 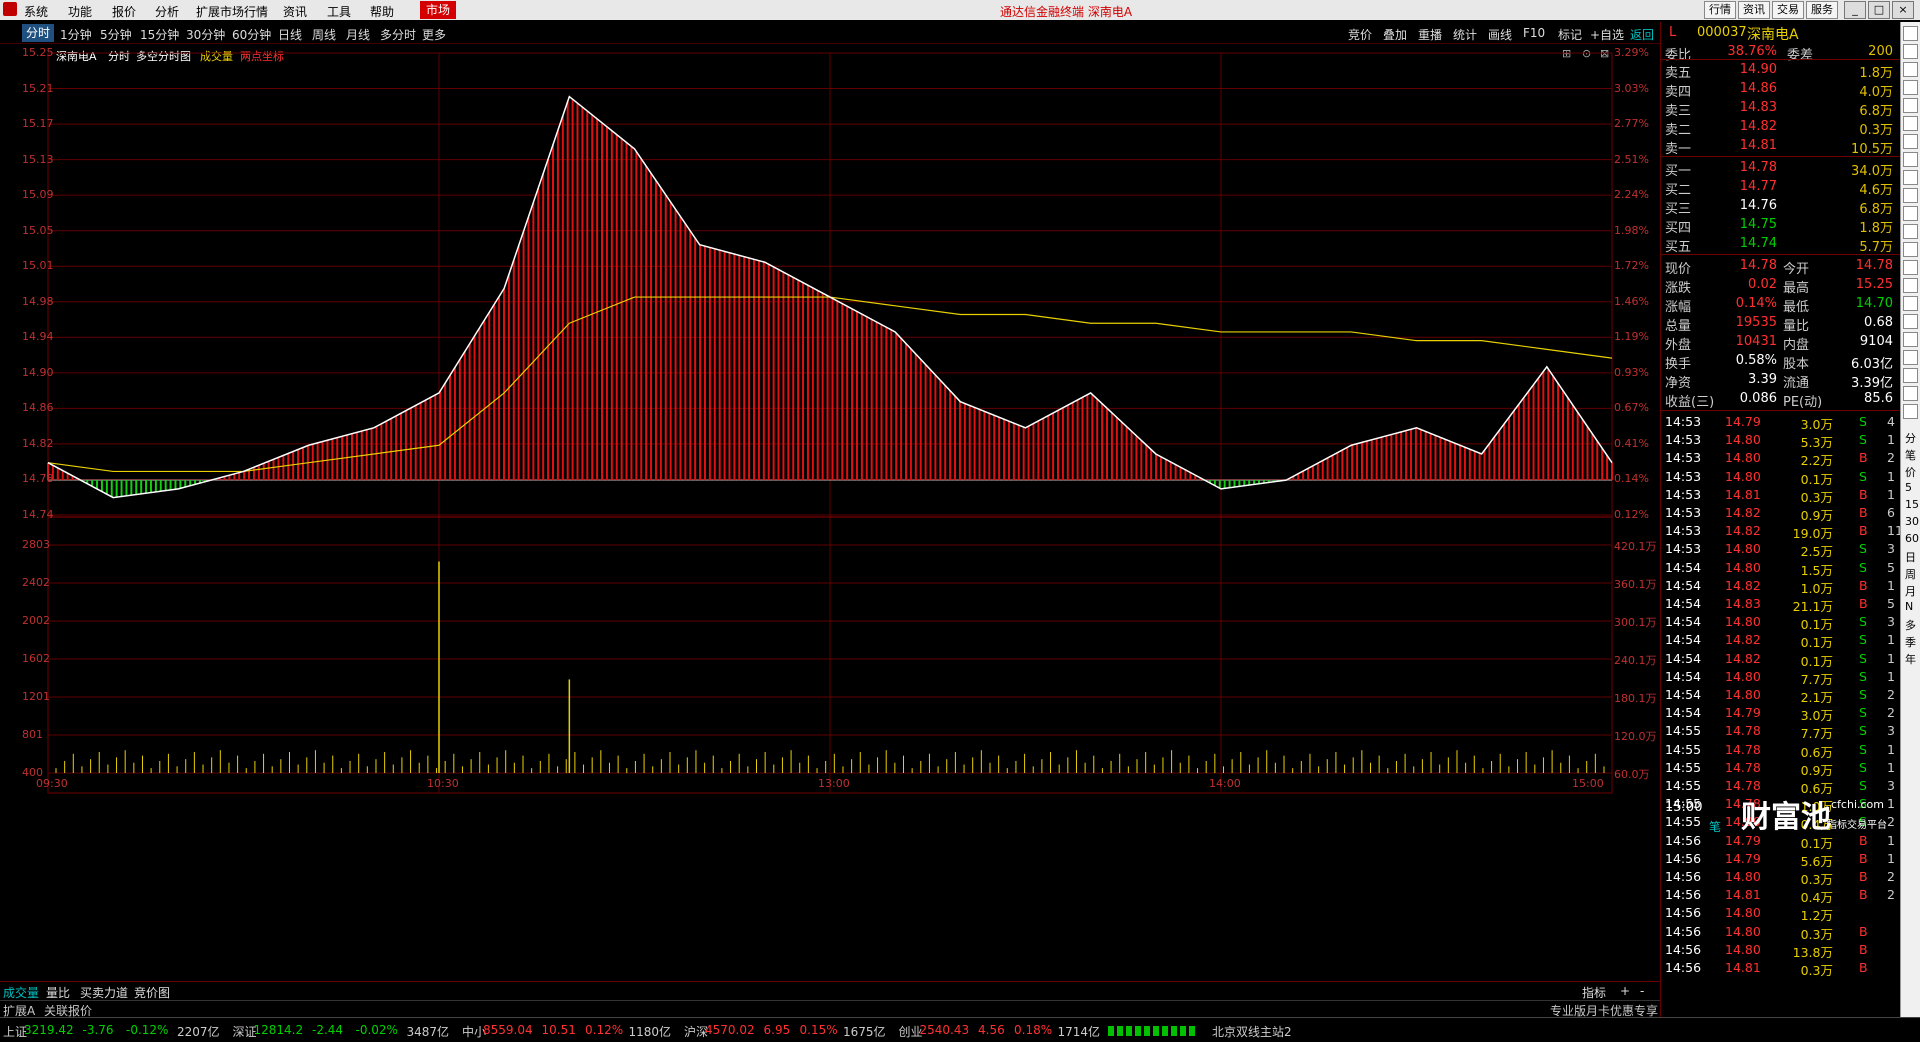 I want to click on side-period-button: N, so click(x=1909, y=606).